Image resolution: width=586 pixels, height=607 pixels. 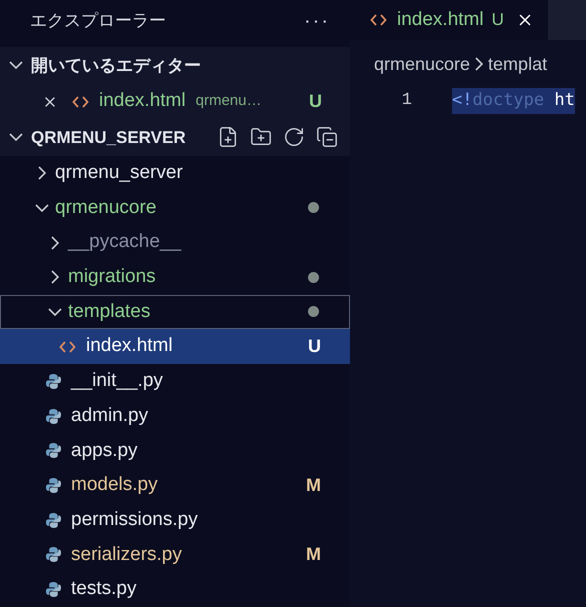 What do you see at coordinates (125, 242) in the screenshot?
I see `file-name: __pycache__` at bounding box center [125, 242].